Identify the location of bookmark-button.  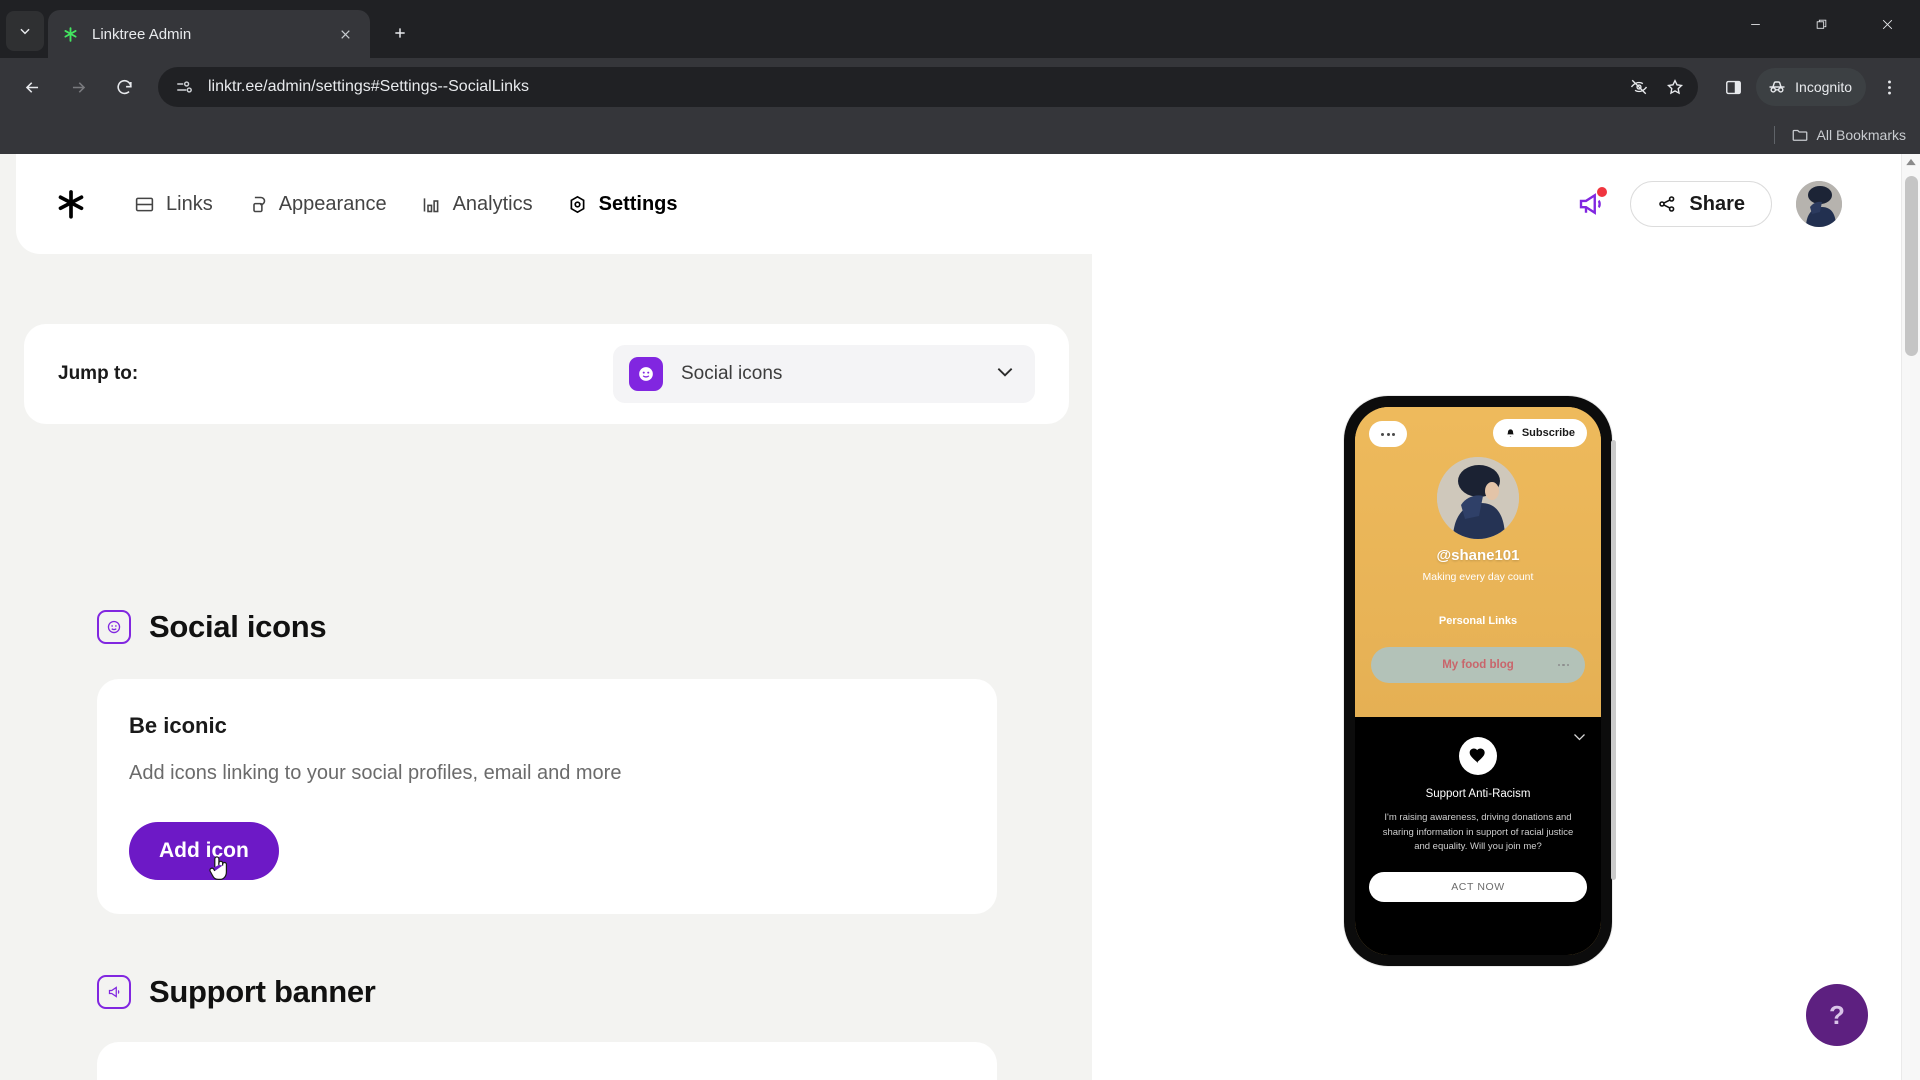
(1675, 87).